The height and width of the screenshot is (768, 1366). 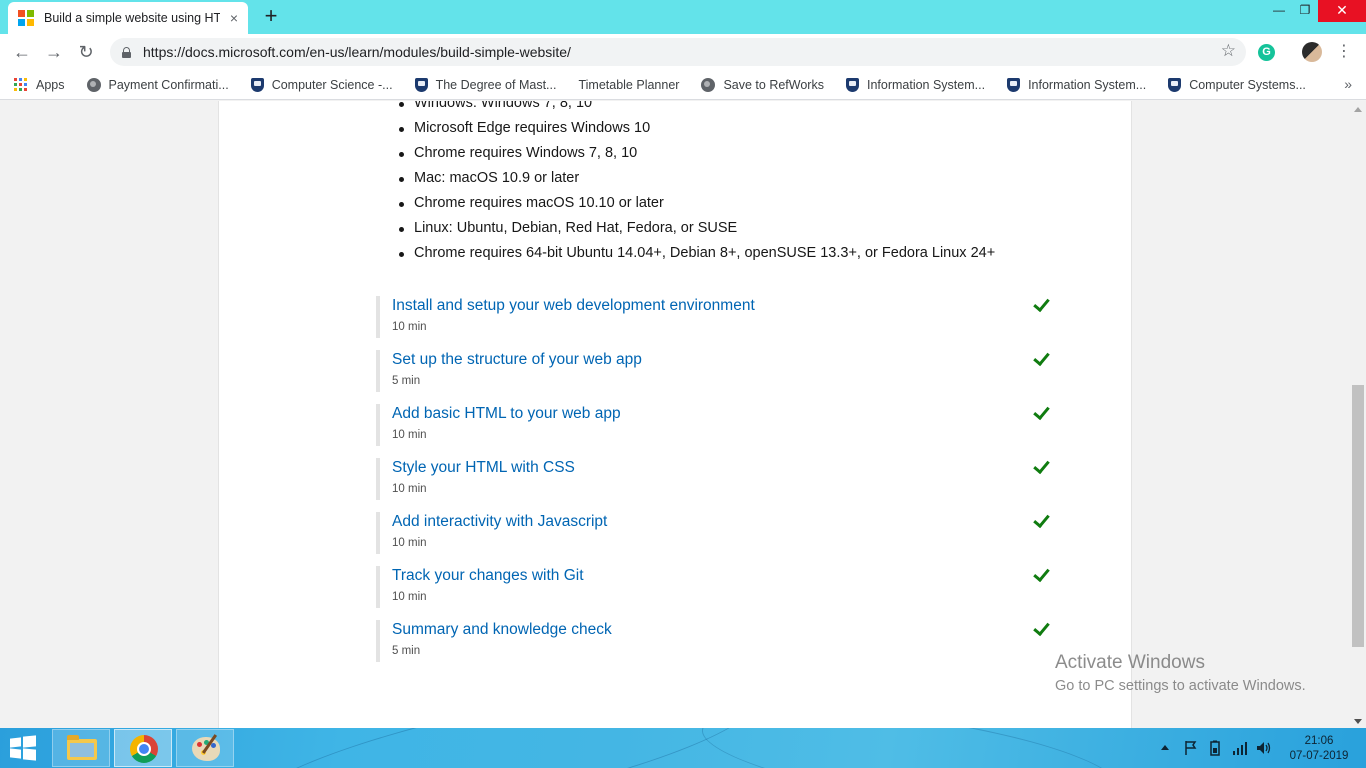 I want to click on action-center-flag-icon, so click(x=1191, y=748).